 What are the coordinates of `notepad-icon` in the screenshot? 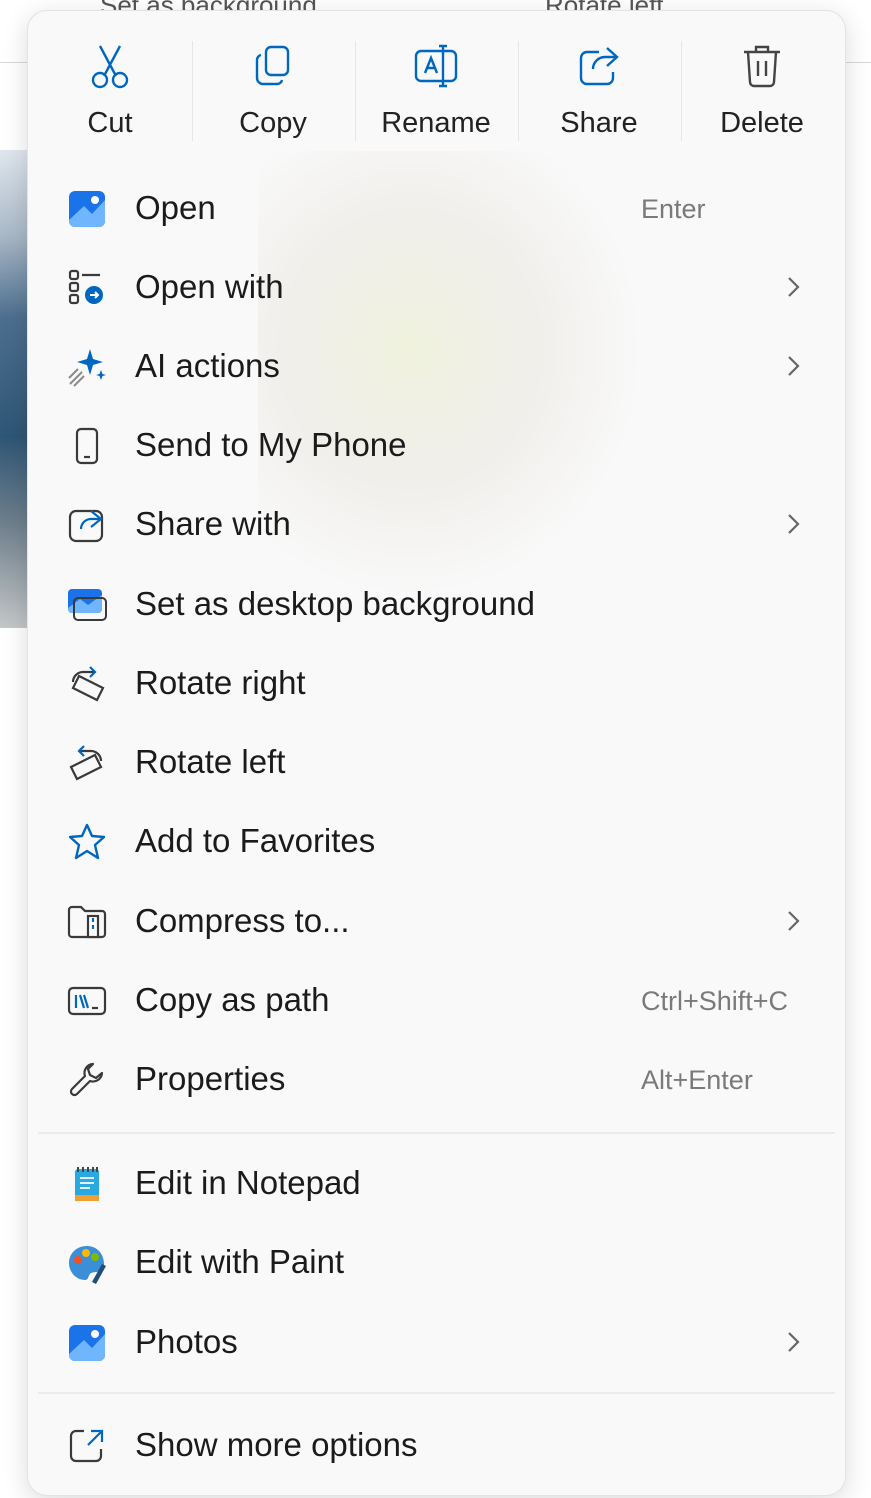 It's located at (87, 1184).